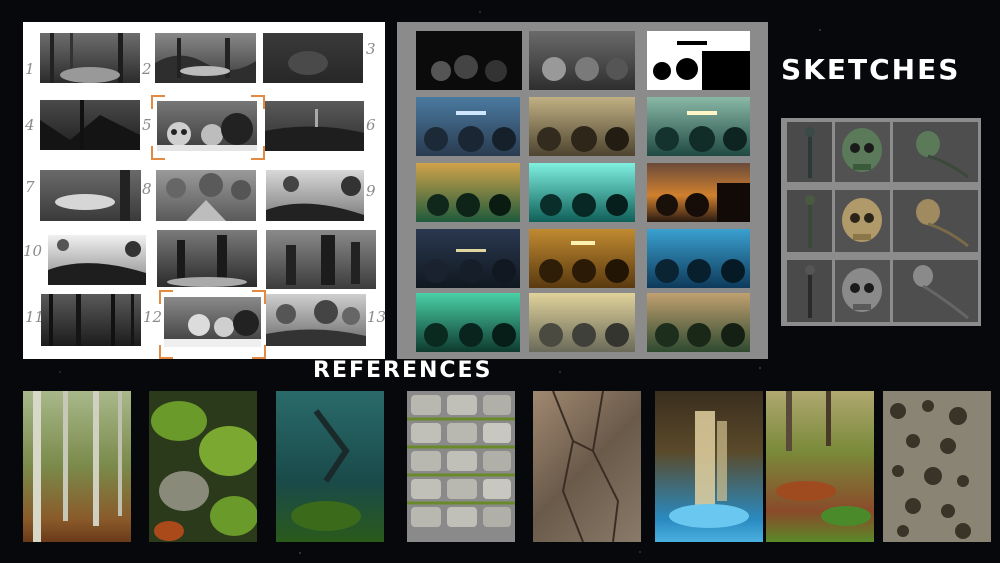  Describe the element at coordinates (147, 189) in the screenshot. I see `sketch-number-8: 8` at that location.